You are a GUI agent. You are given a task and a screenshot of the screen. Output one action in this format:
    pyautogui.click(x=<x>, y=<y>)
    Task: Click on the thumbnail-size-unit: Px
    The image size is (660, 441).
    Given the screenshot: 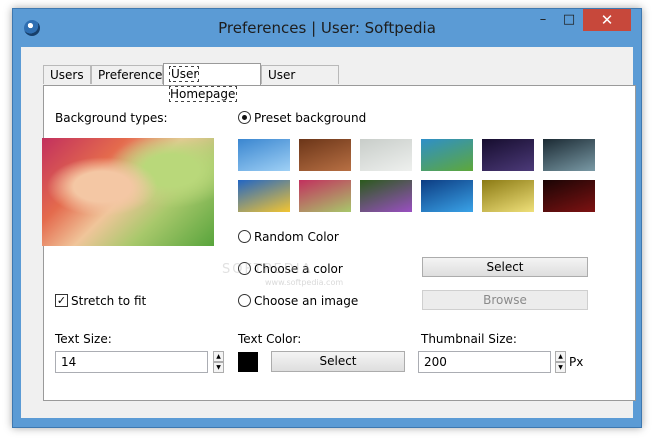 What is the action you would take?
    pyautogui.click(x=576, y=362)
    